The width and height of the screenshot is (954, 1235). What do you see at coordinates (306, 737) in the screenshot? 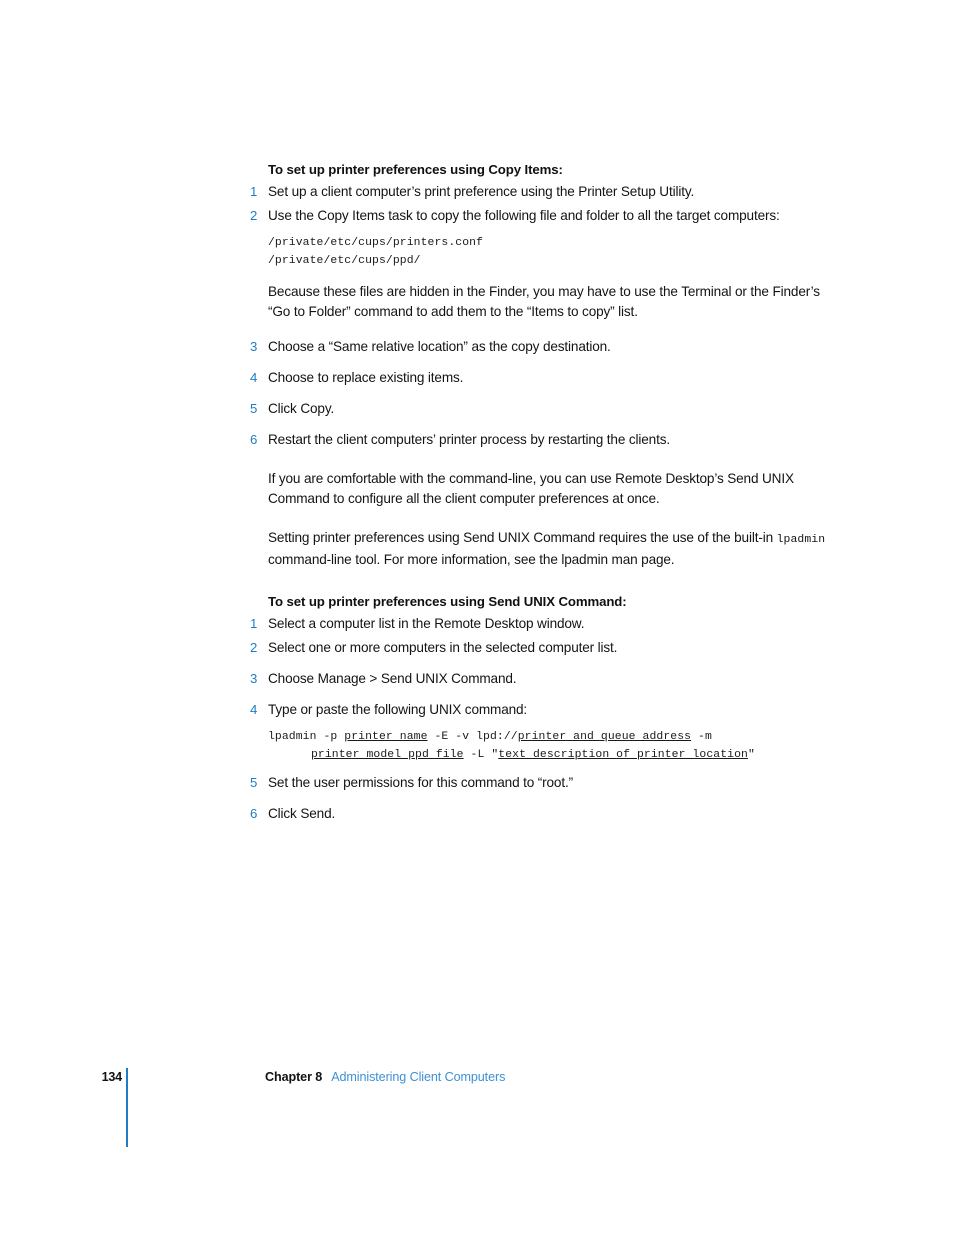
I see `command-token: lpadmin -p` at bounding box center [306, 737].